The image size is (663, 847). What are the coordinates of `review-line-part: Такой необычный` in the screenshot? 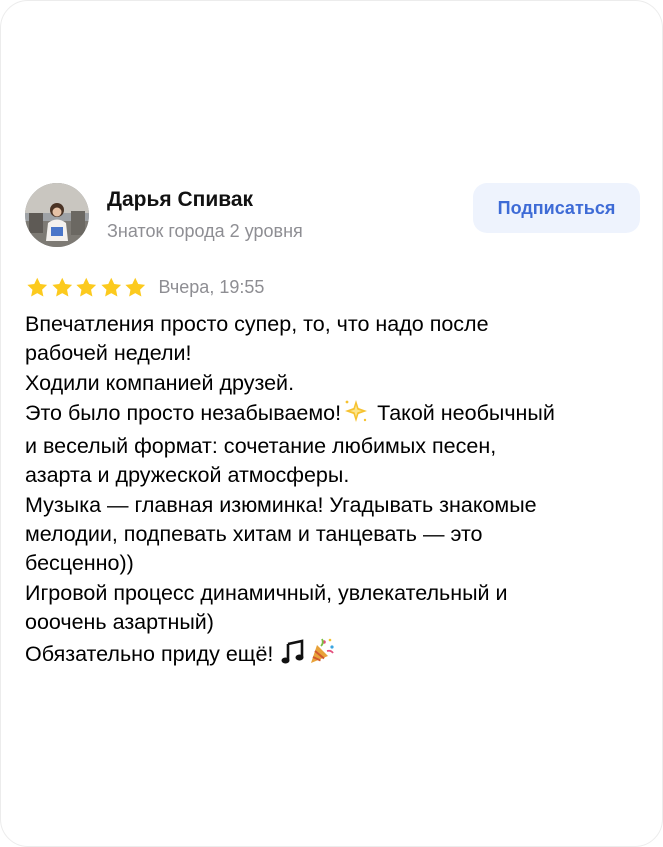 It's located at (466, 412).